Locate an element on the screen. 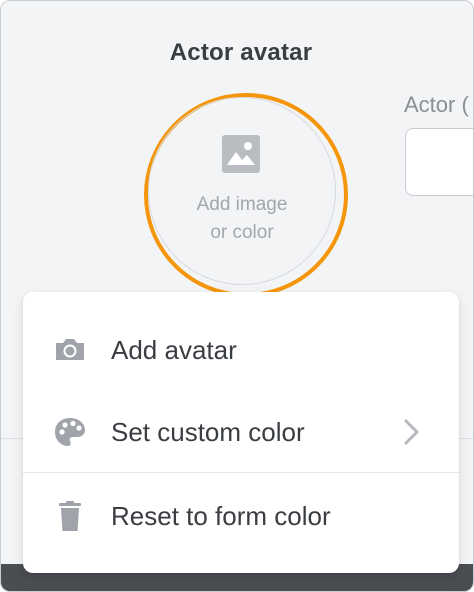  actor-field-label: Actor ( is located at coordinates (436, 104).